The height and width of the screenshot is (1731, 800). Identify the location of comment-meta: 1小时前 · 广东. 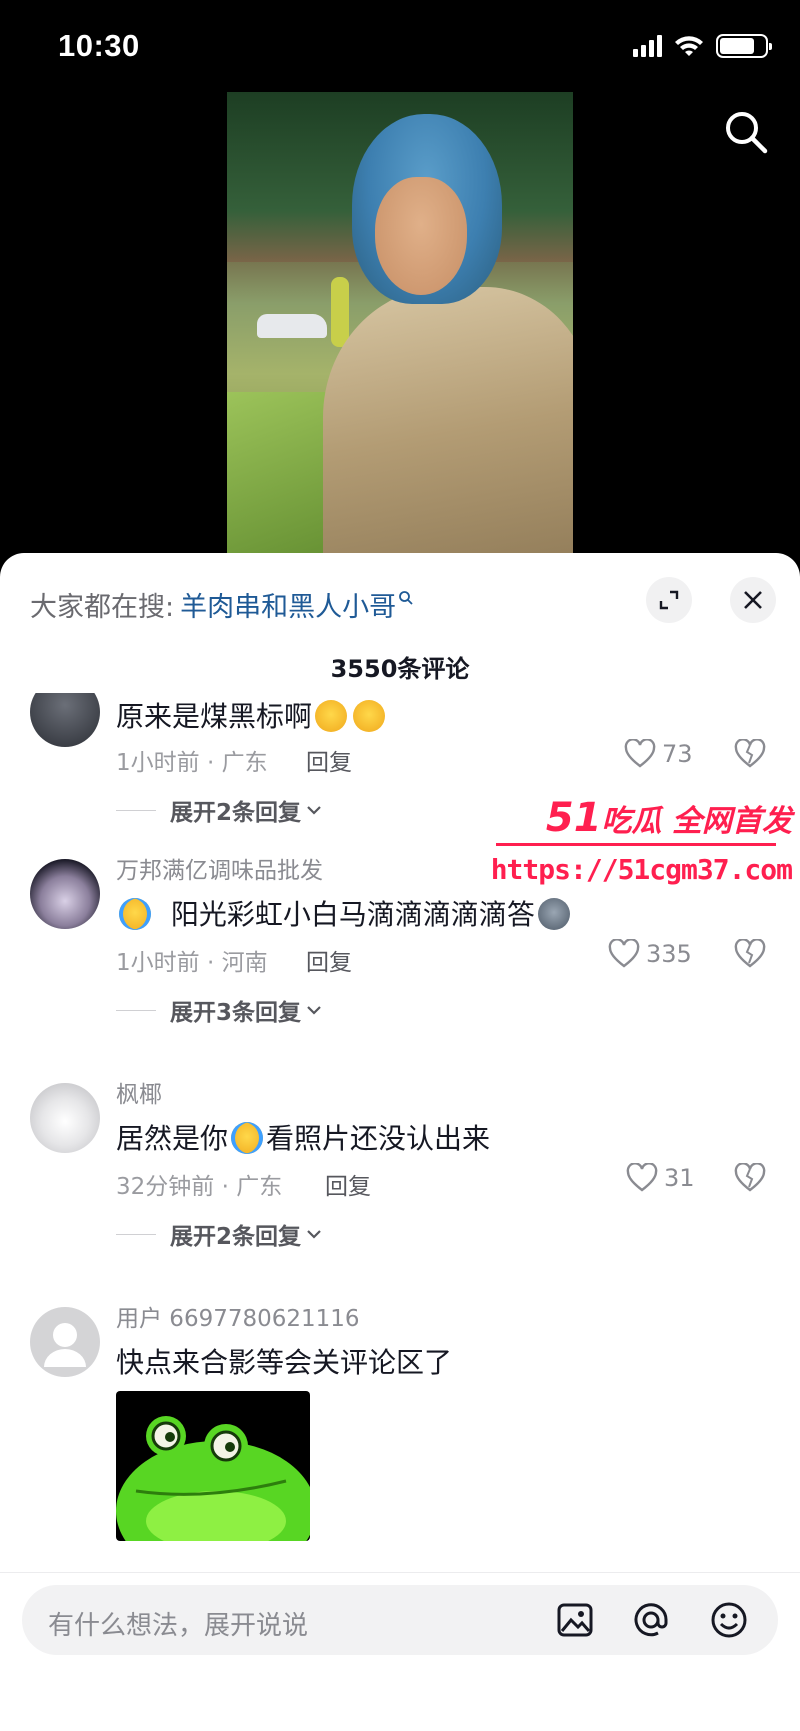
(192, 763).